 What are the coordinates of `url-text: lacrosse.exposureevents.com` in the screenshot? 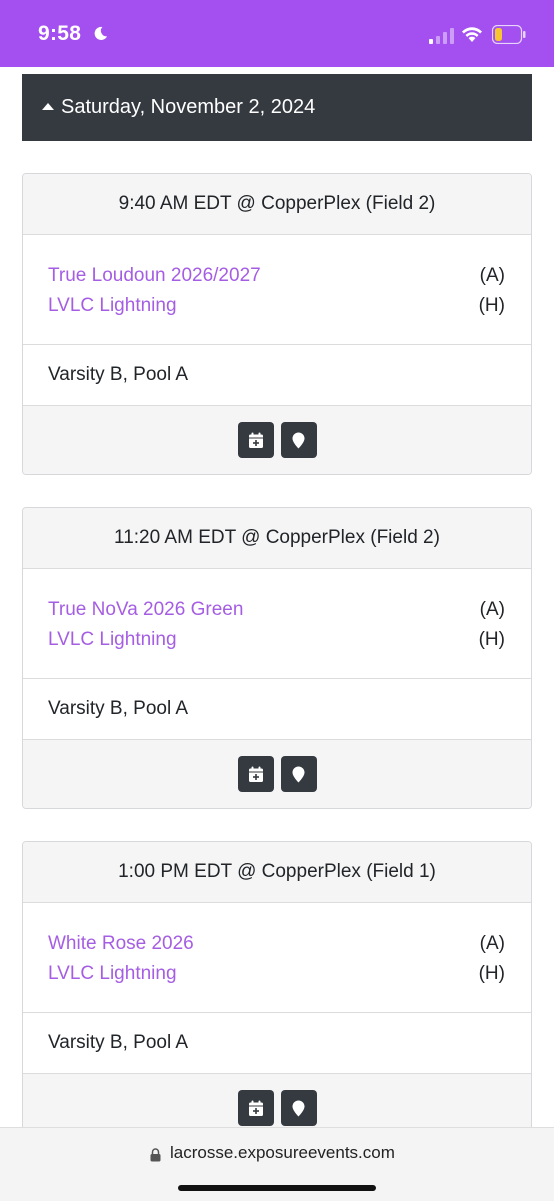 It's located at (282, 1152).